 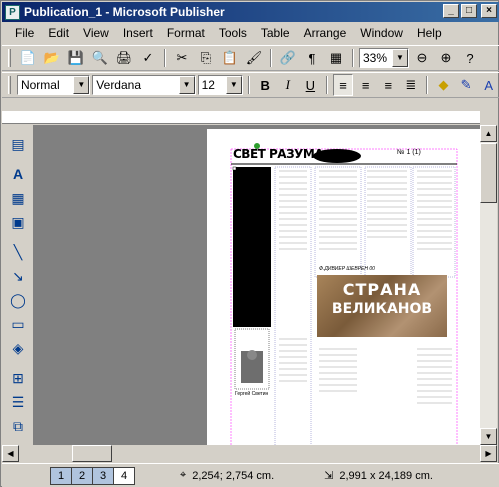 What do you see at coordinates (230, 58) in the screenshot?
I see `paste-icon: 📋` at bounding box center [230, 58].